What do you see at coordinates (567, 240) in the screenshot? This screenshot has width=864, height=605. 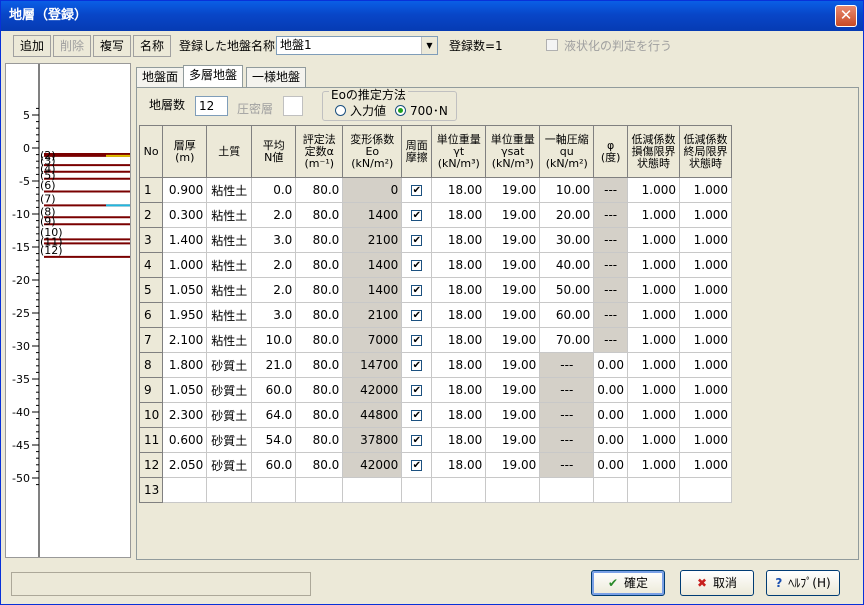 I see `table-cell: 30.00` at bounding box center [567, 240].